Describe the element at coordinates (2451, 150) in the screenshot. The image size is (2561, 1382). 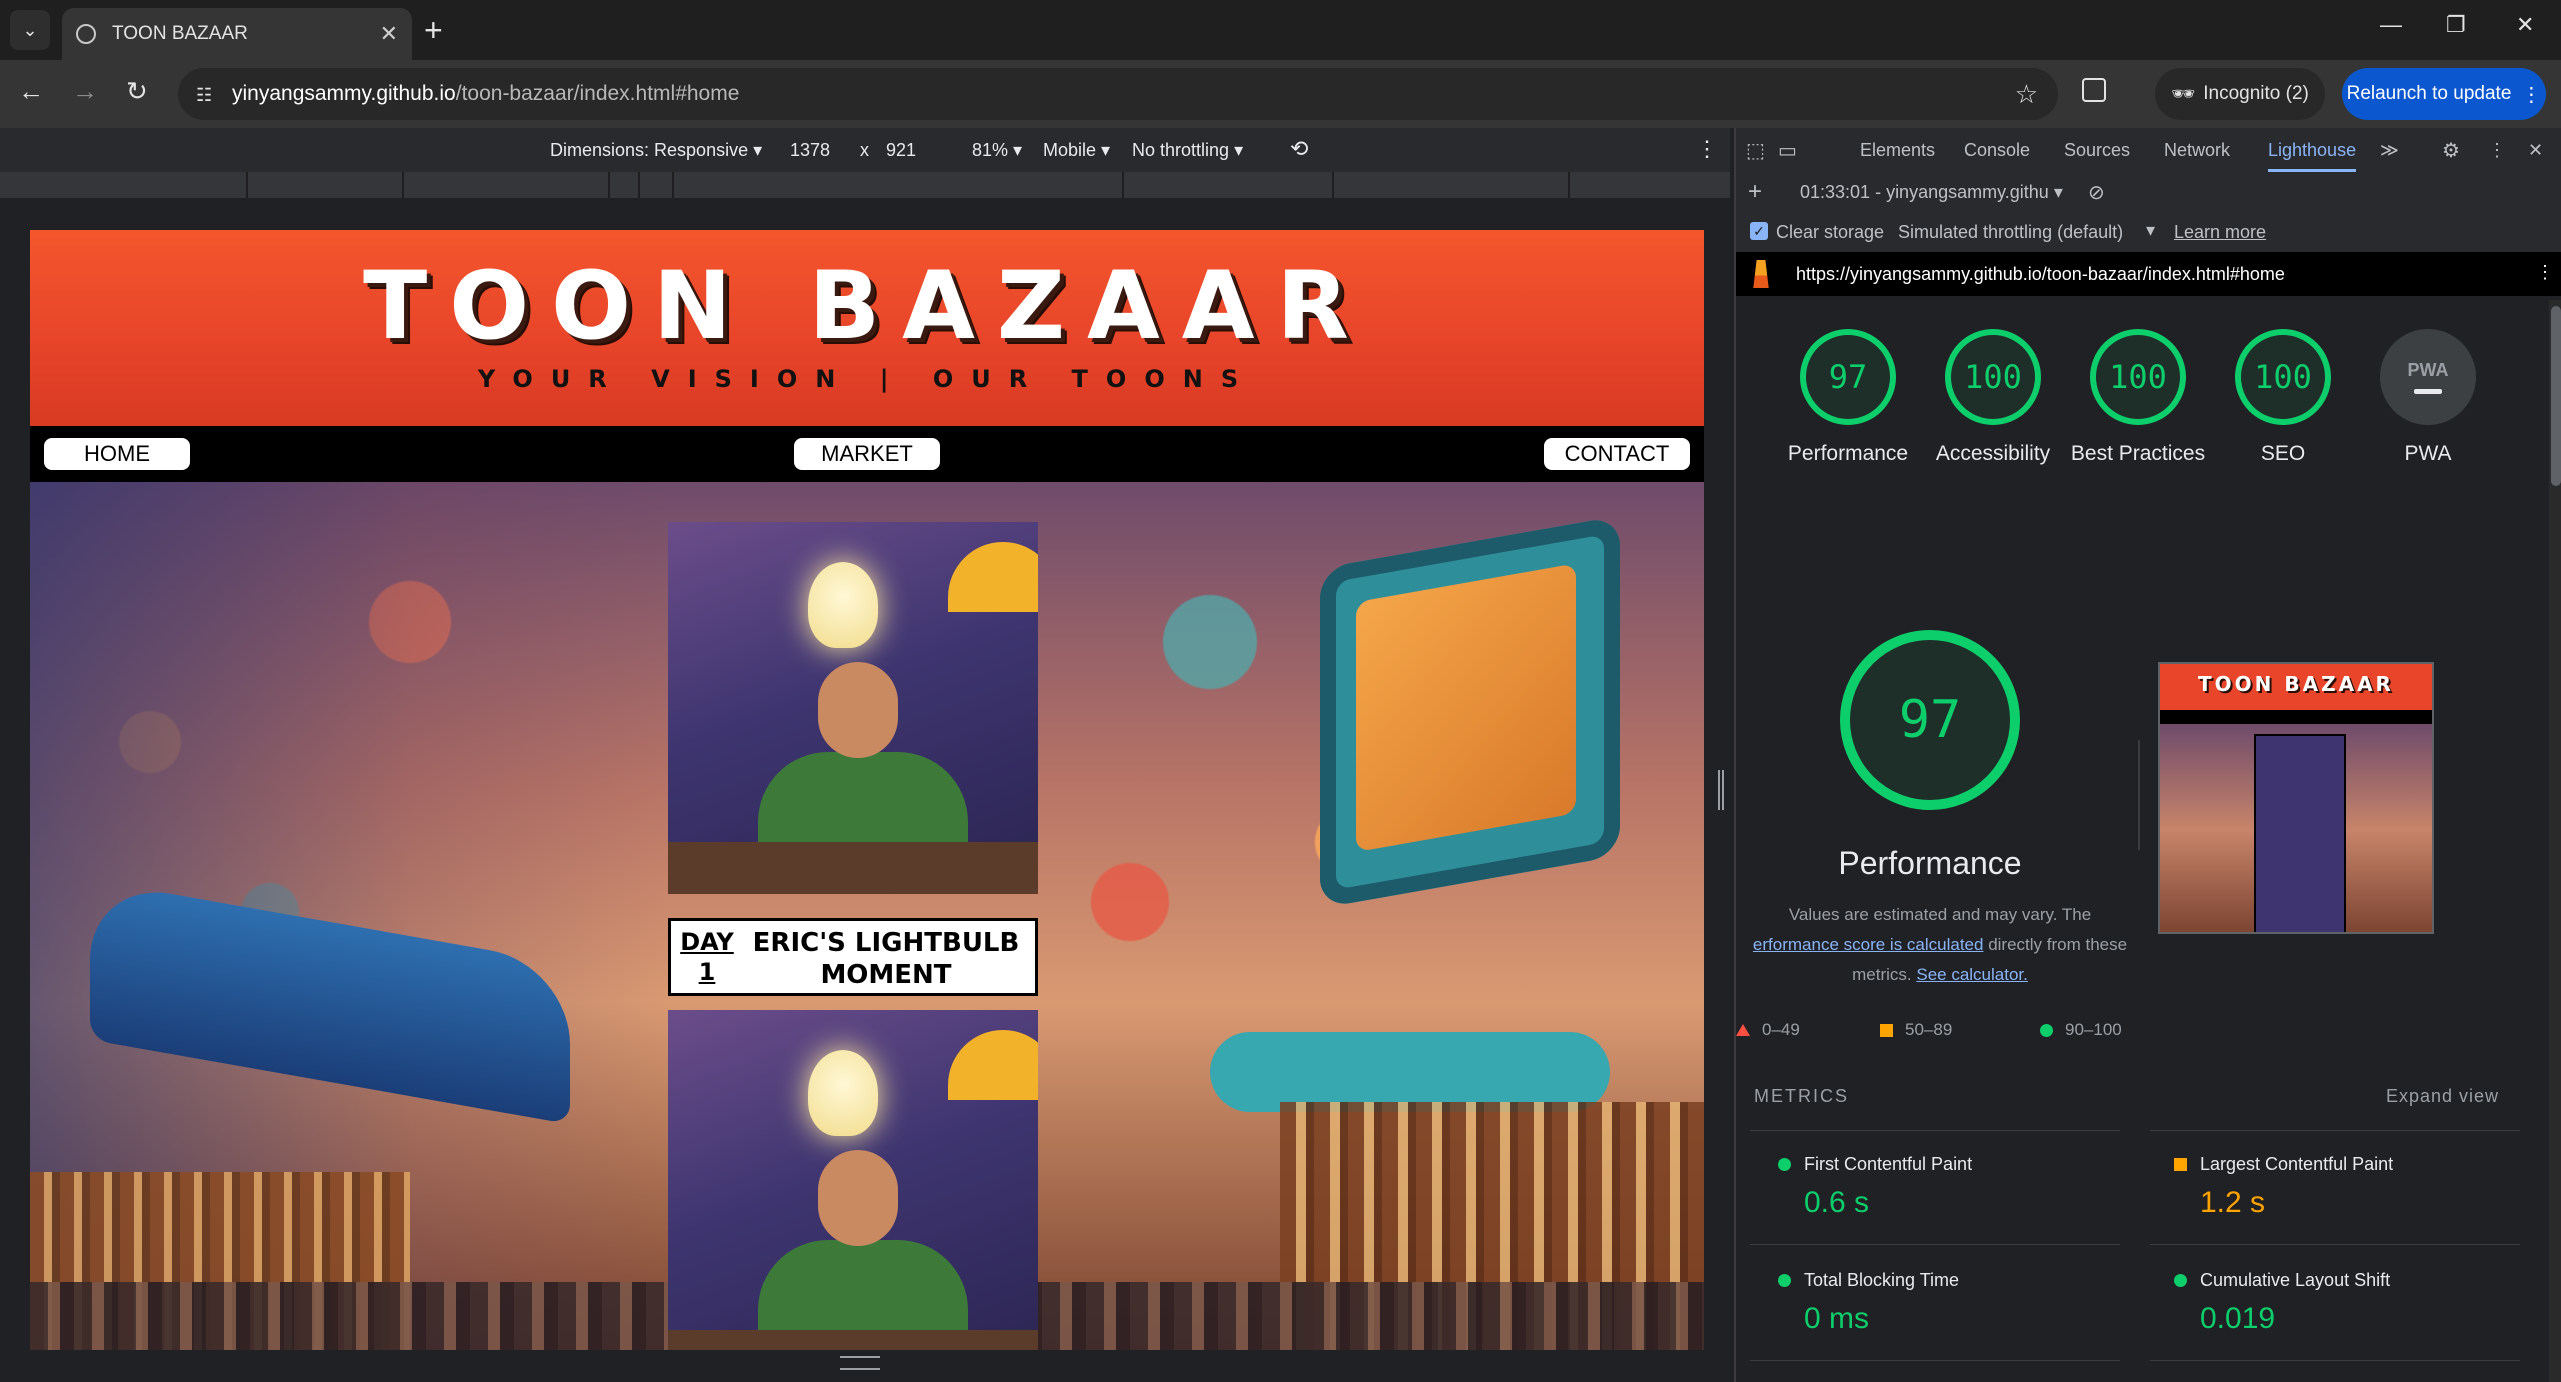
I see `settings-gear-icon: ⚙` at that location.